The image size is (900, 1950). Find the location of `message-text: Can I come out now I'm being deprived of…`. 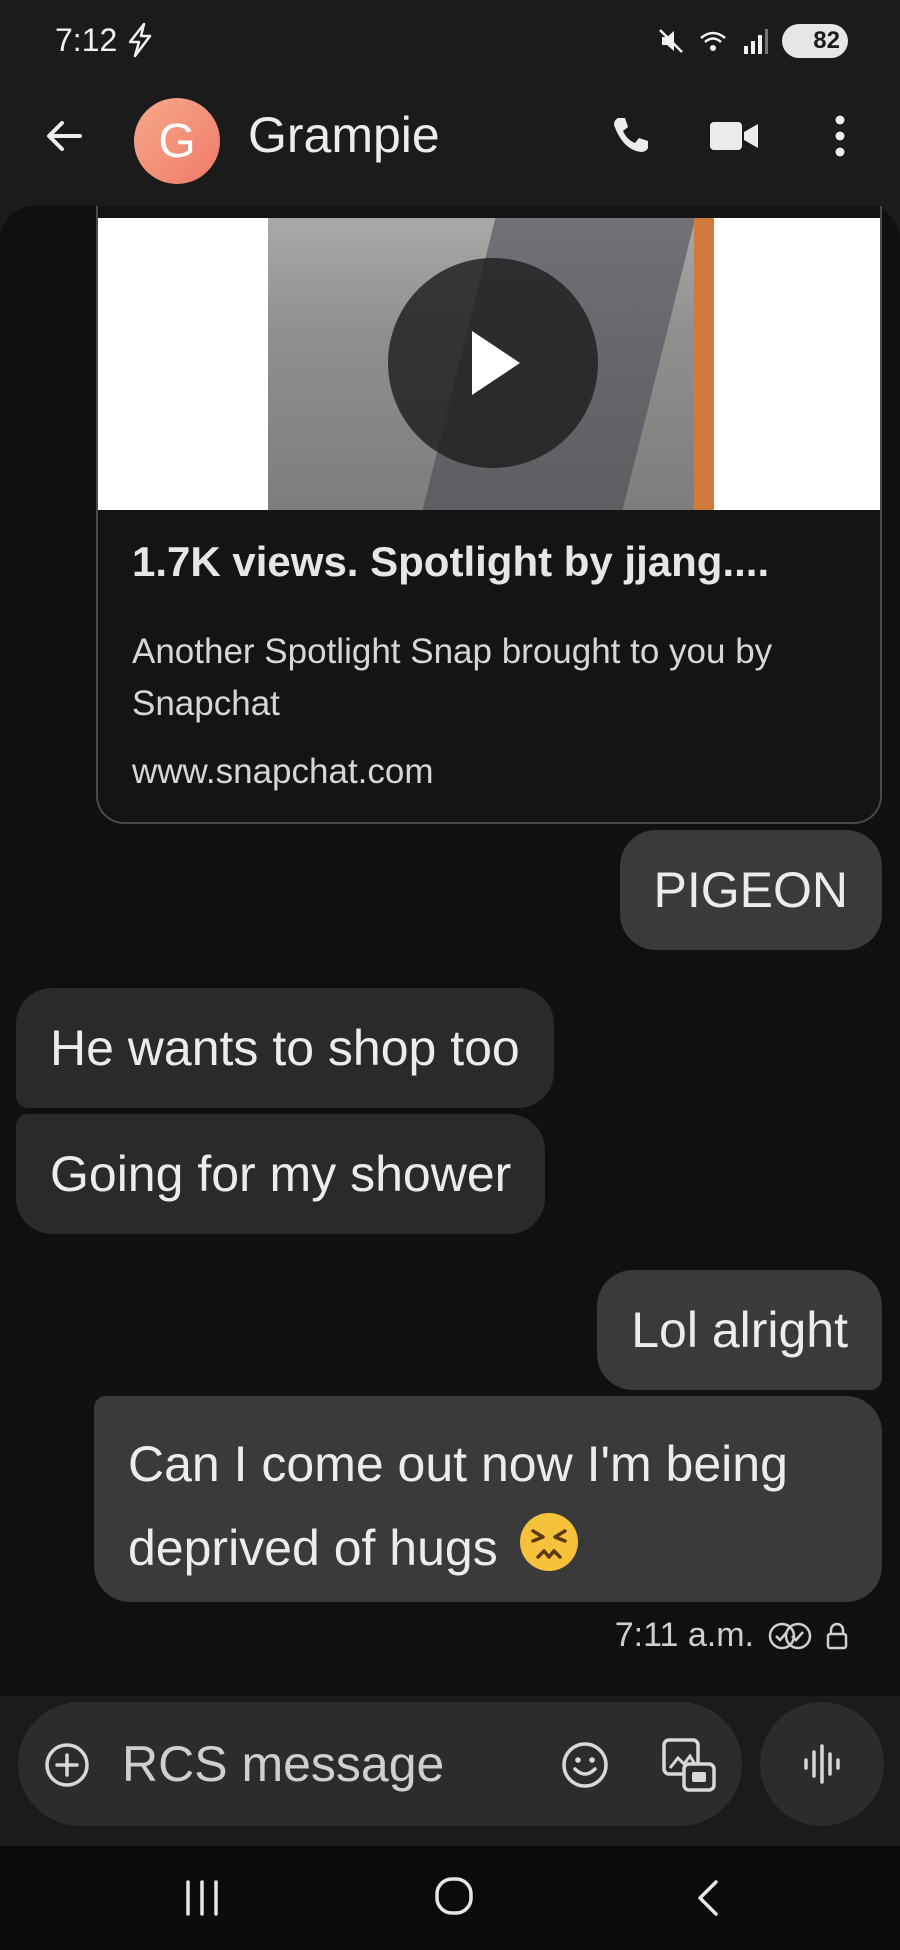

message-text: Can I come out now I'm being deprived of… is located at coordinates (458, 1506).